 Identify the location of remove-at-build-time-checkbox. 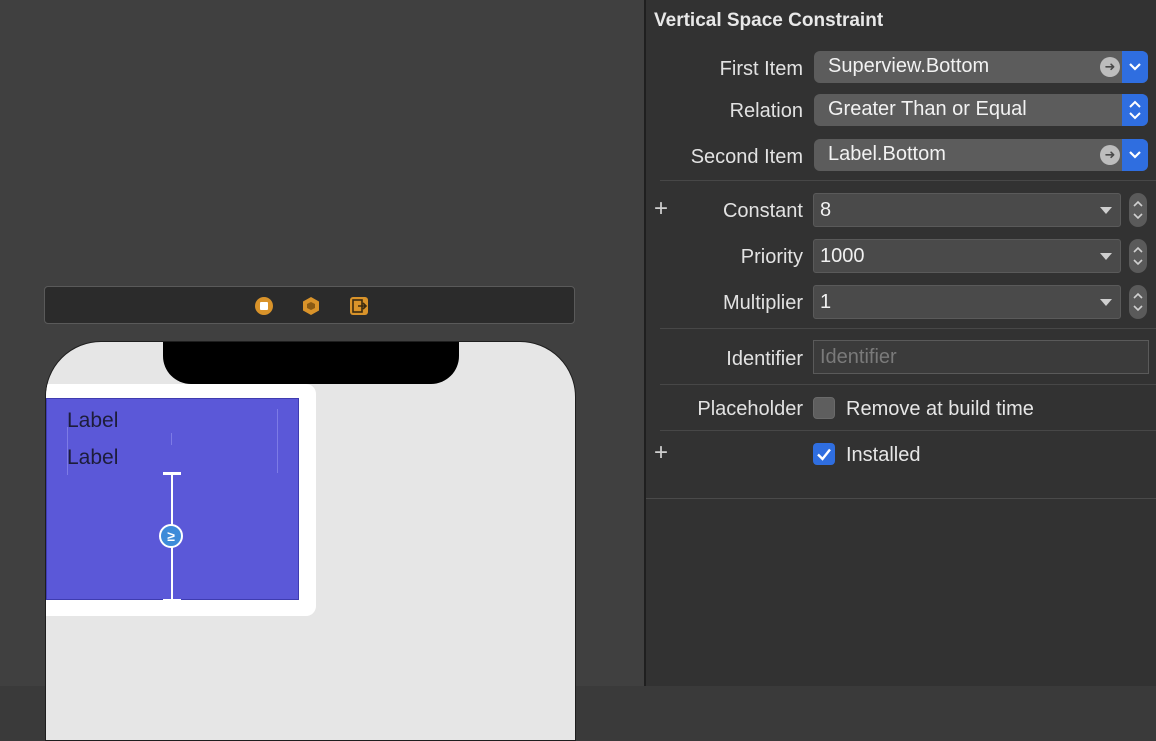
(824, 408).